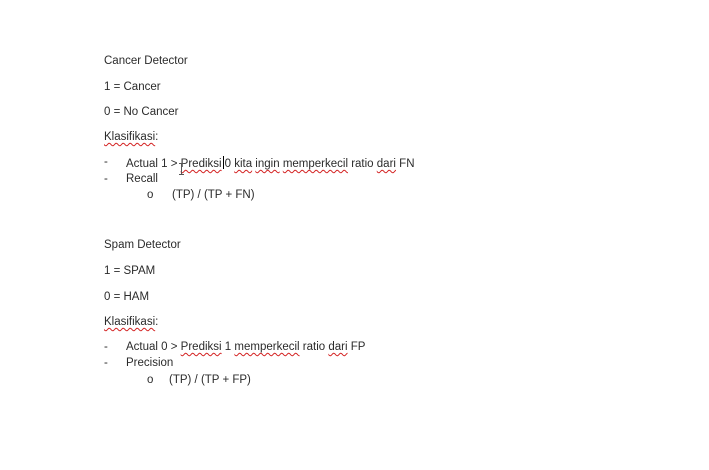 The height and width of the screenshot is (470, 709). Describe the element at coordinates (152, 164) in the screenshot. I see `bullet-text: Actual 1 >` at that location.